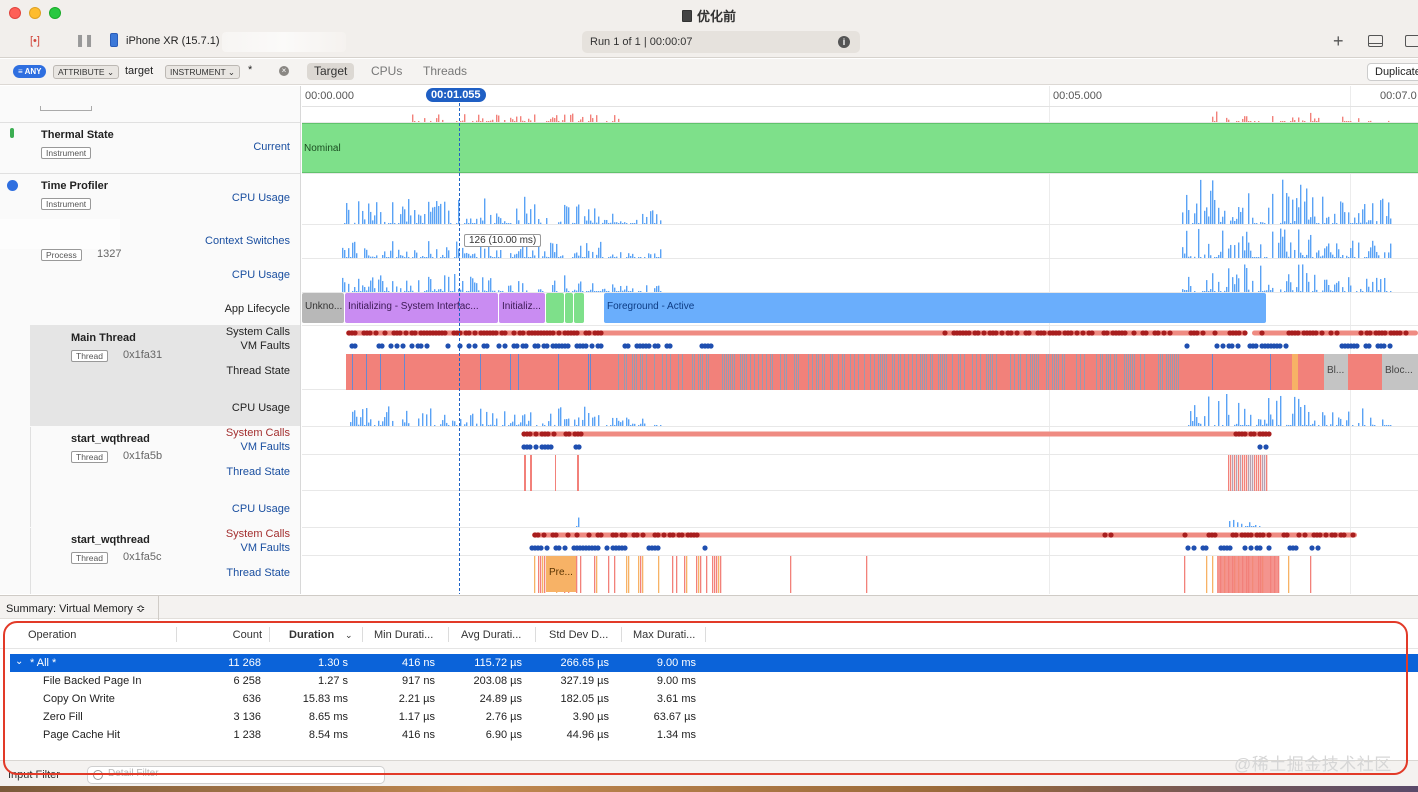 The height and width of the screenshot is (792, 1418). I want to click on lifecycle-foreground-active: Foreground - Active, so click(935, 308).